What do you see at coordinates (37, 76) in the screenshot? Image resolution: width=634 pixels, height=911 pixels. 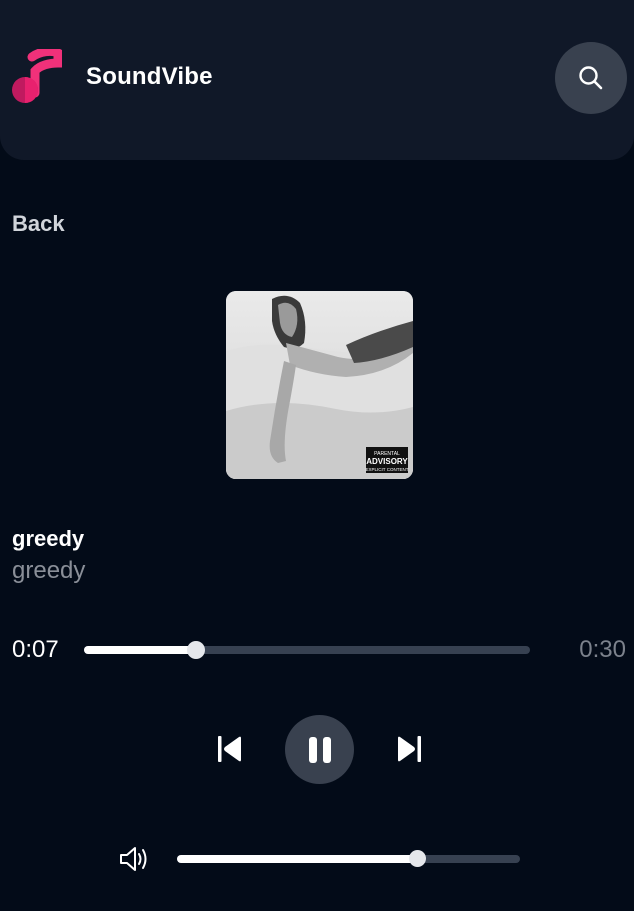 I see `music-note-icon` at bounding box center [37, 76].